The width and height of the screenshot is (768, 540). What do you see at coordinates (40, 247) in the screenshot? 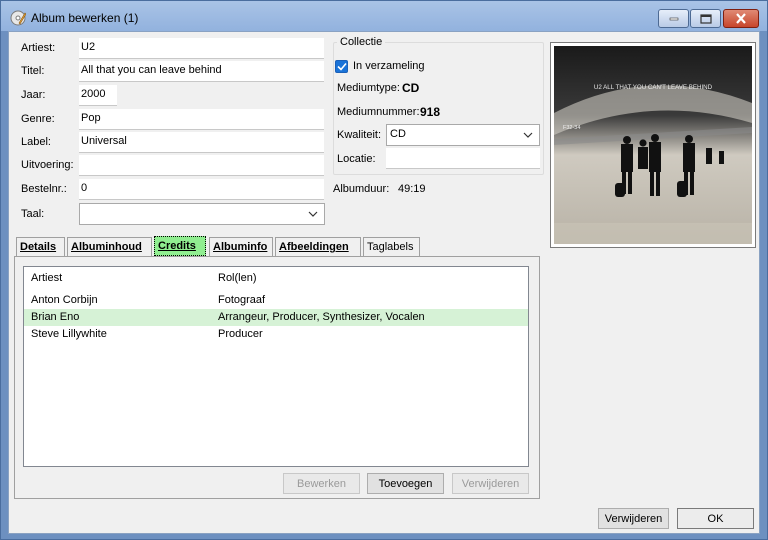
I see `tab-details: Details` at bounding box center [40, 247].